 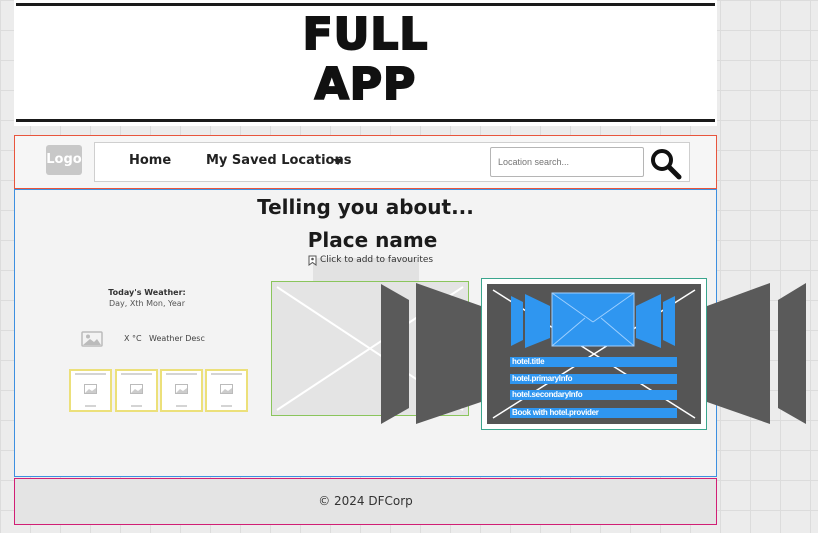 I want to click on title-top-rule, so click(x=365, y=4).